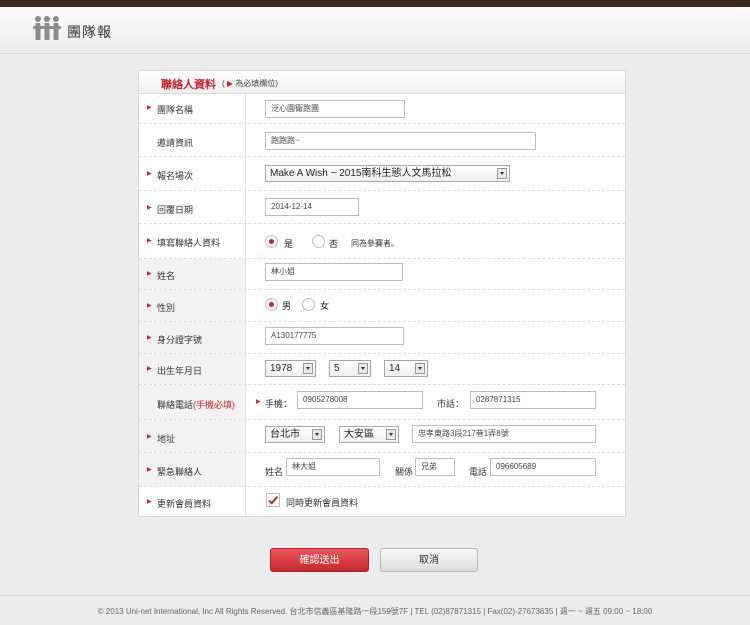 This screenshot has width=750, height=625. I want to click on invite-info-input: 跑跑跑~, so click(400, 141).